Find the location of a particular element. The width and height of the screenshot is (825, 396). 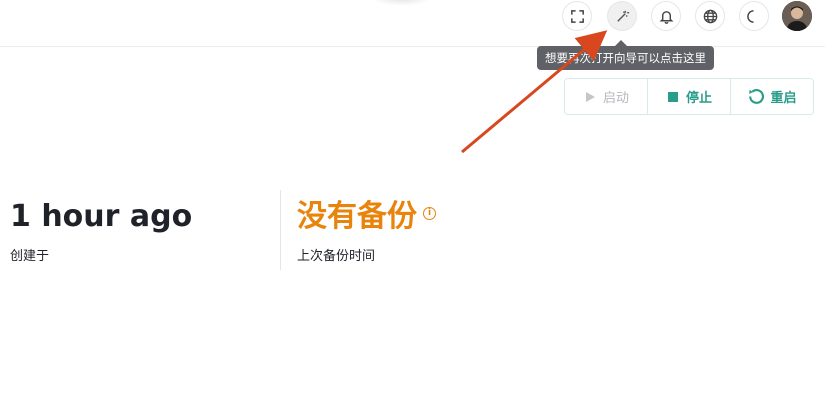

stop-button-label: 停止 is located at coordinates (698, 98).